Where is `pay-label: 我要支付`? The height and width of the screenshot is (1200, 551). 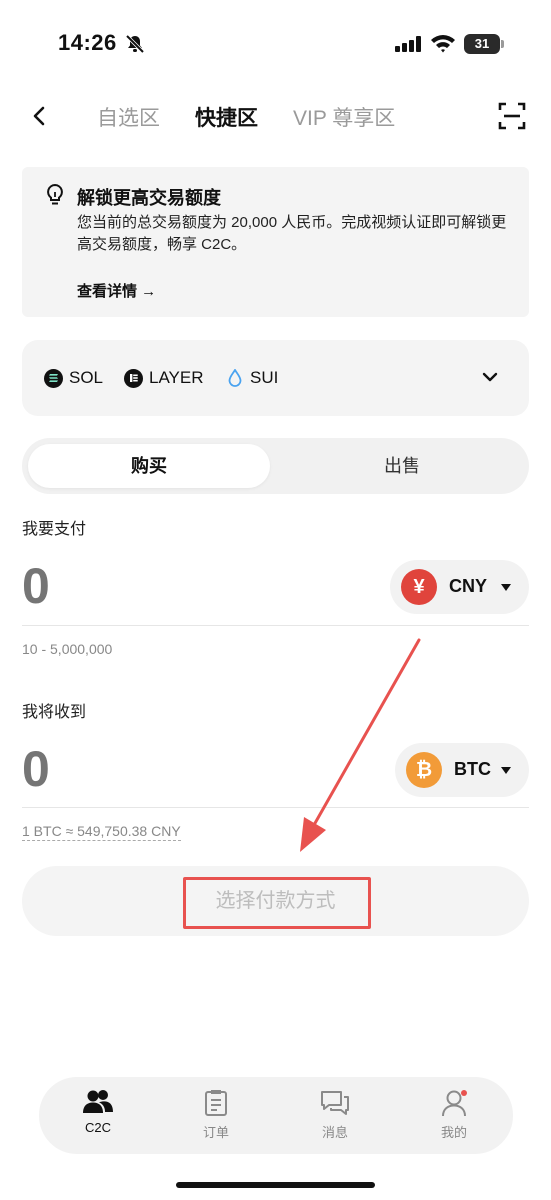
pay-label: 我要支付 is located at coordinates (54, 529).